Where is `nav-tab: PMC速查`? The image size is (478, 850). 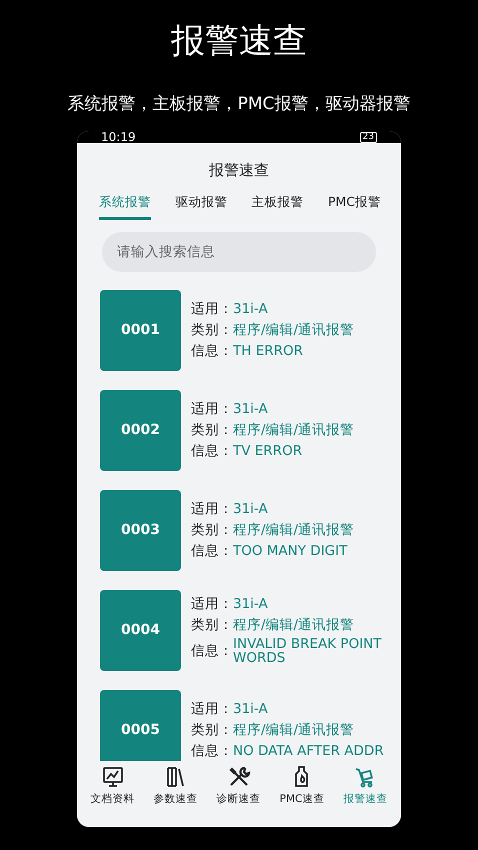 nav-tab: PMC速查 is located at coordinates (302, 796).